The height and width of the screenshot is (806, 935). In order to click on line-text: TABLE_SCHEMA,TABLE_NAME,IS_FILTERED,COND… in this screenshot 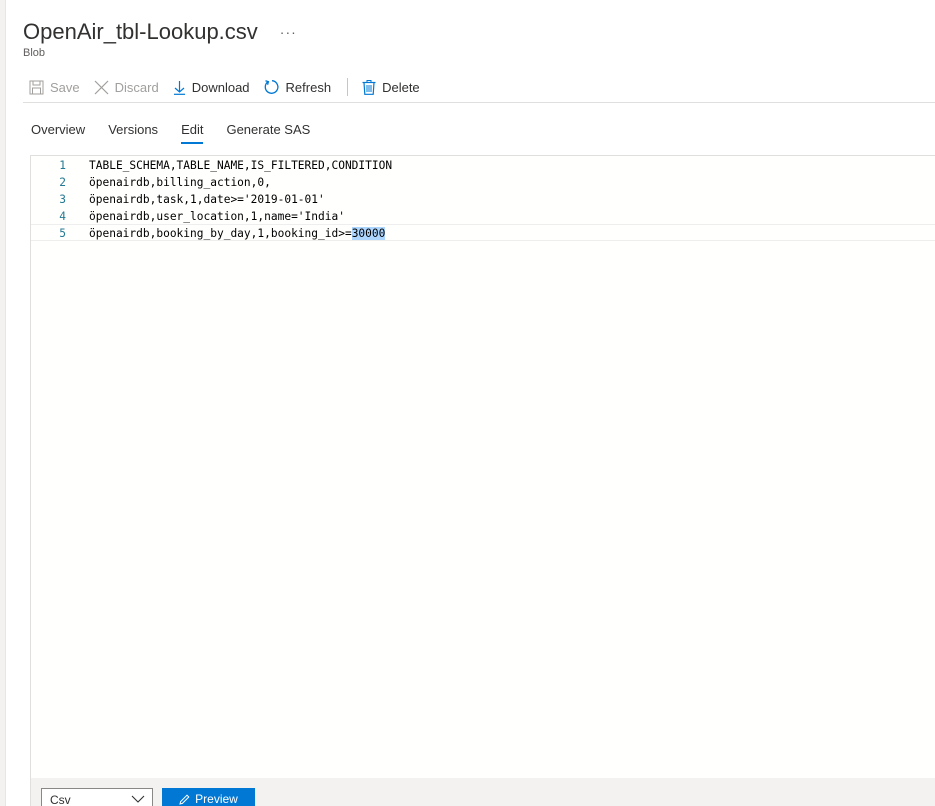, I will do `click(240, 165)`.